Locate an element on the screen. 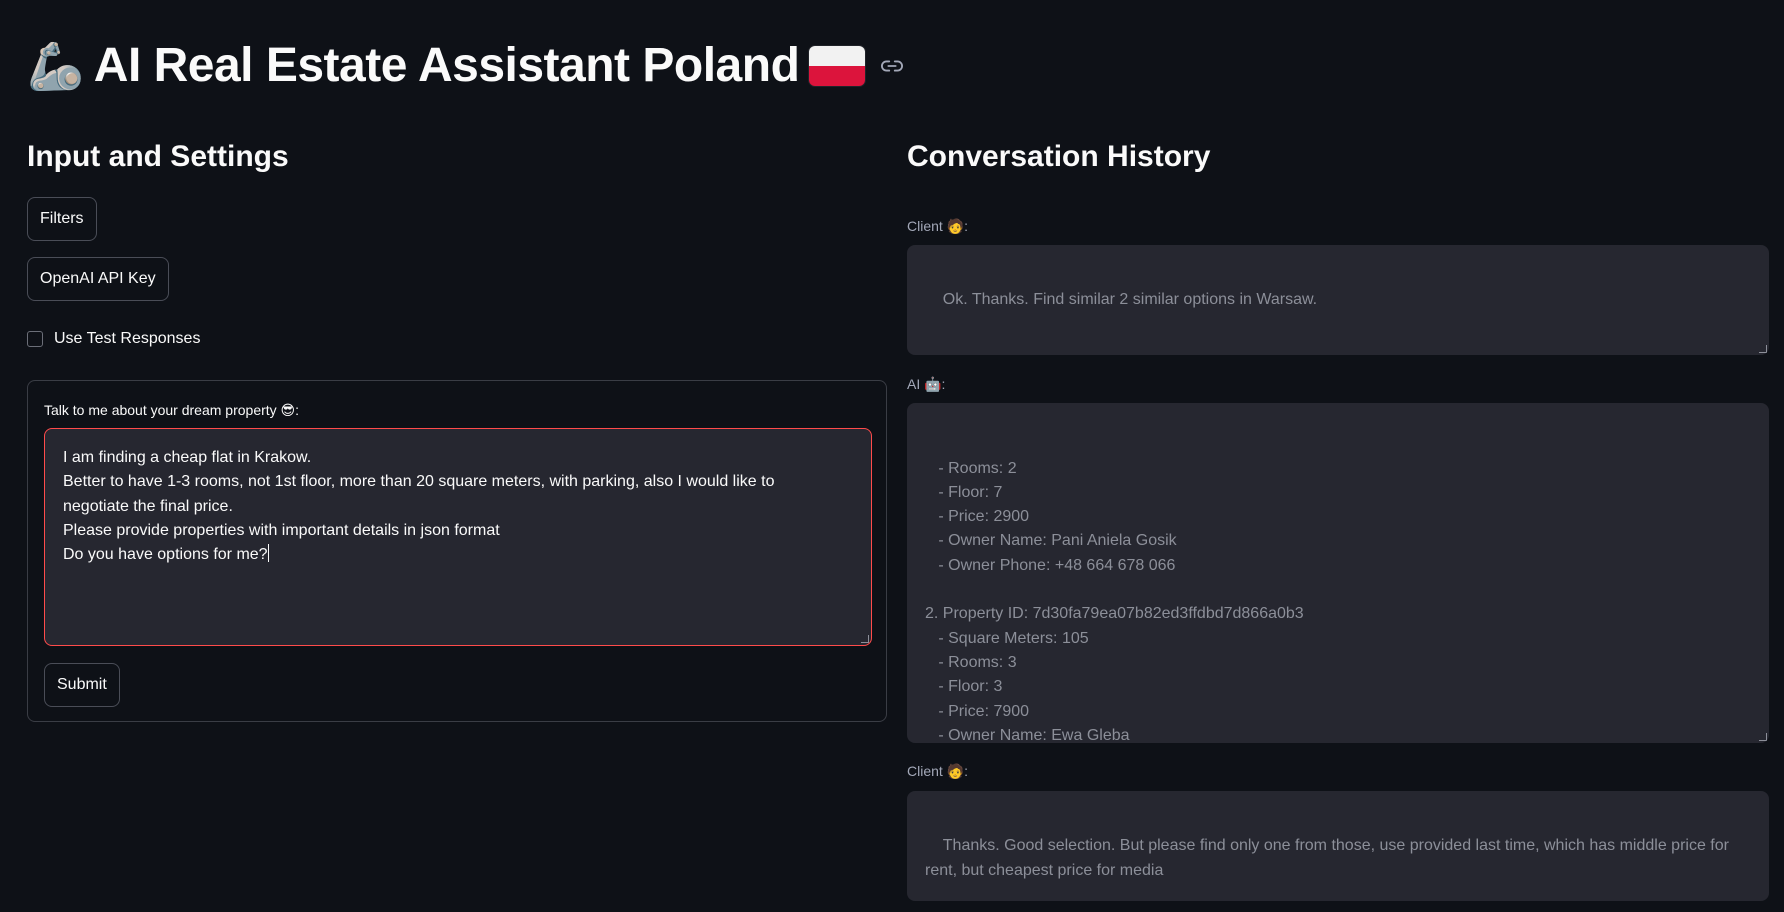 The height and width of the screenshot is (912, 1784). use-test-responses-toggle: Use Test Responses is located at coordinates (113, 339).